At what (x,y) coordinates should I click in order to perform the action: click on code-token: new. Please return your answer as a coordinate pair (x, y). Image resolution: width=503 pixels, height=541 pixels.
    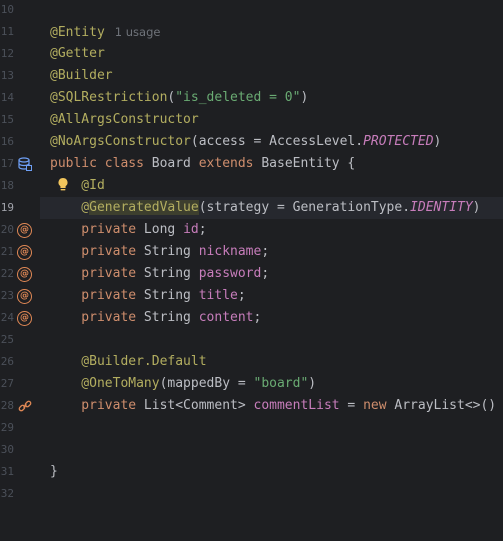
    Looking at the image, I should click on (379, 405).